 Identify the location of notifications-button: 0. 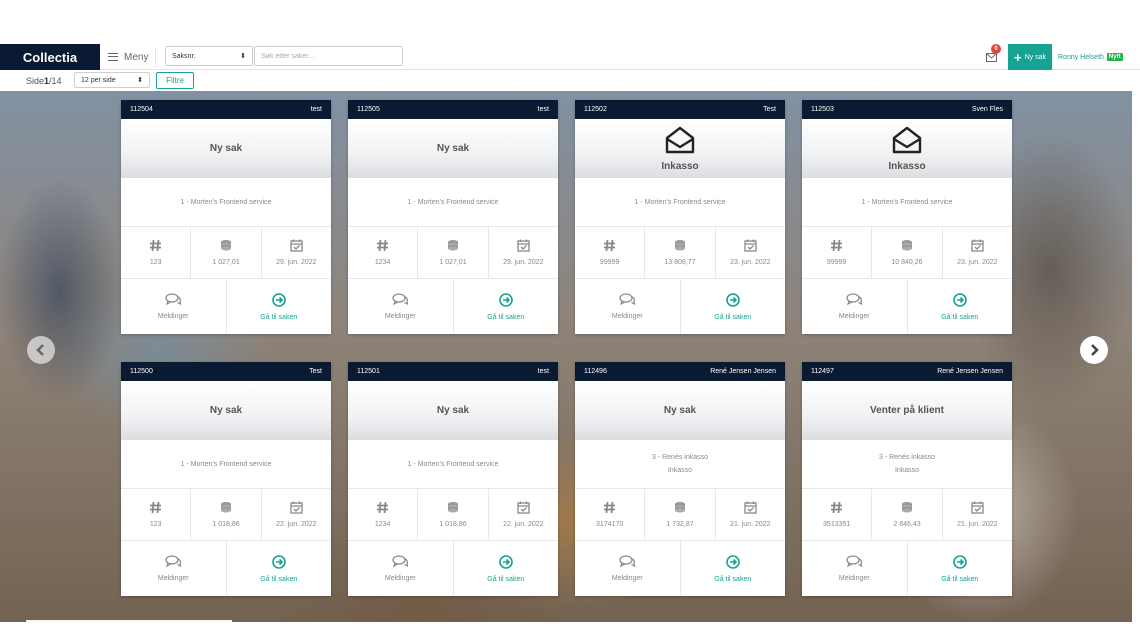
(991, 55).